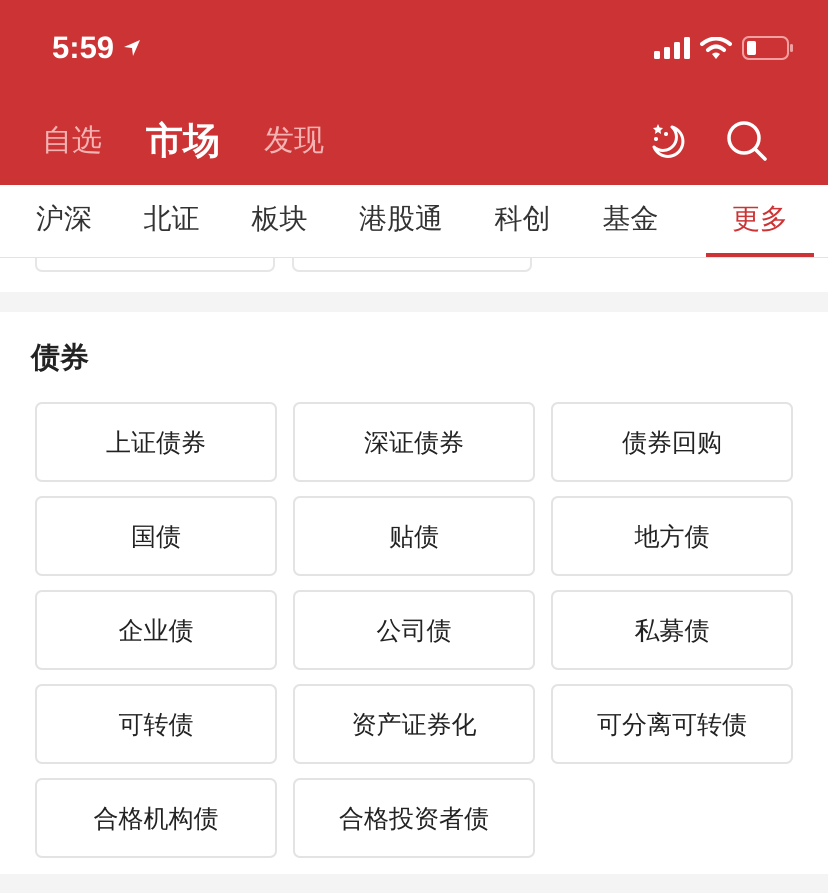  Describe the element at coordinates (672, 442) in the screenshot. I see `bond-category-button: 债券回购` at that location.